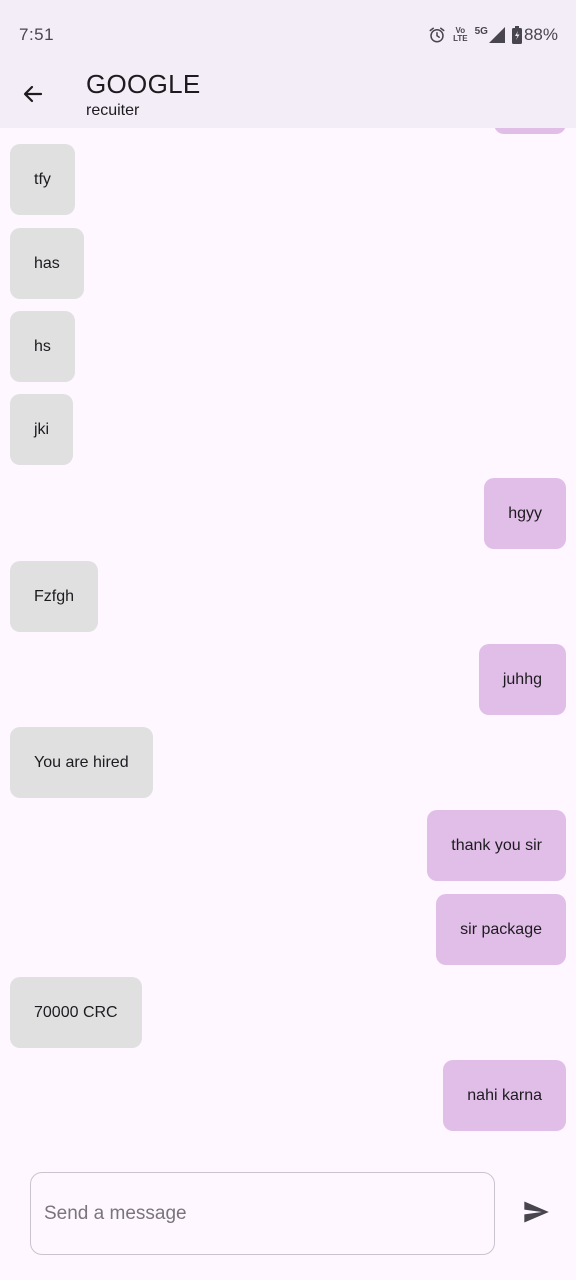 The image size is (576, 1280). Describe the element at coordinates (37, 34) in the screenshot. I see `status-time: 7:51` at that location.